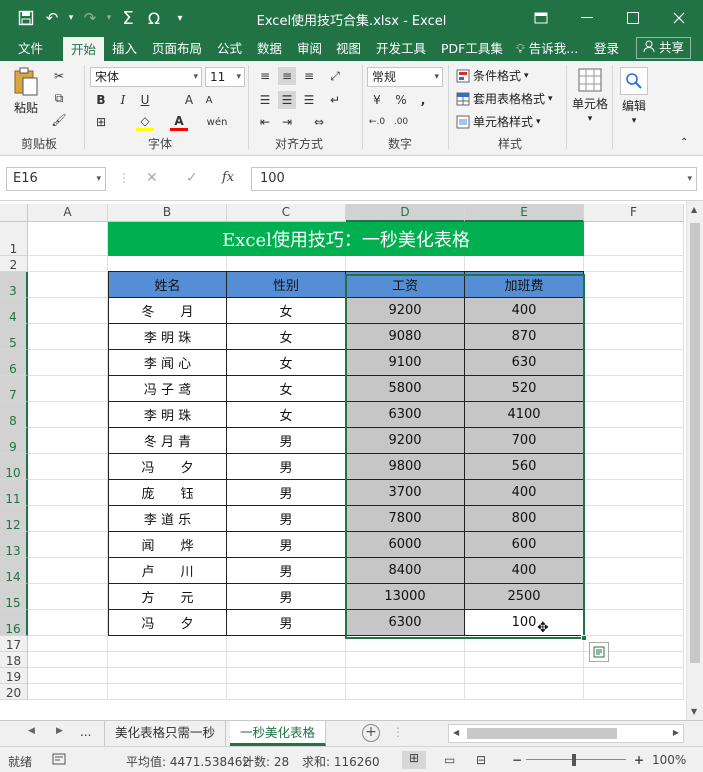  Describe the element at coordinates (405, 77) in the screenshot. I see `number-format-combo: 常规 ▾` at that location.